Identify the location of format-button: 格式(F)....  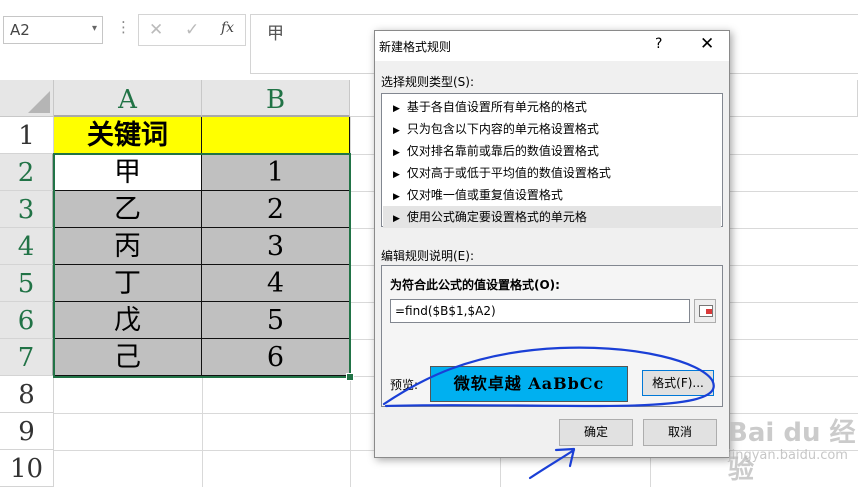
(678, 383).